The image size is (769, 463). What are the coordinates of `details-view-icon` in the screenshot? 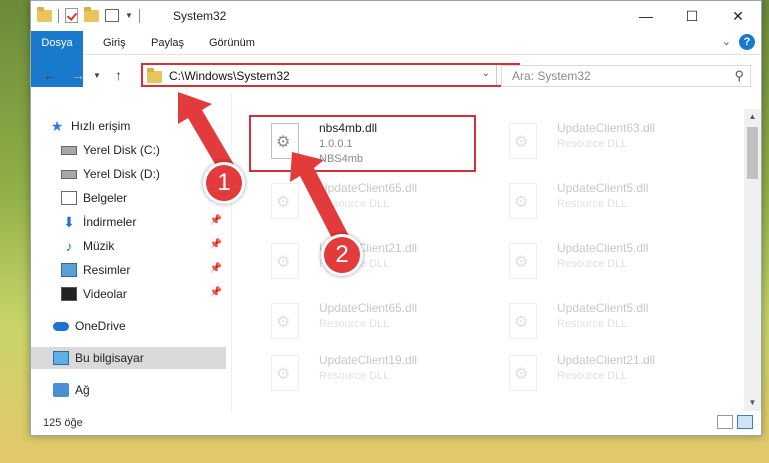 It's located at (725, 422).